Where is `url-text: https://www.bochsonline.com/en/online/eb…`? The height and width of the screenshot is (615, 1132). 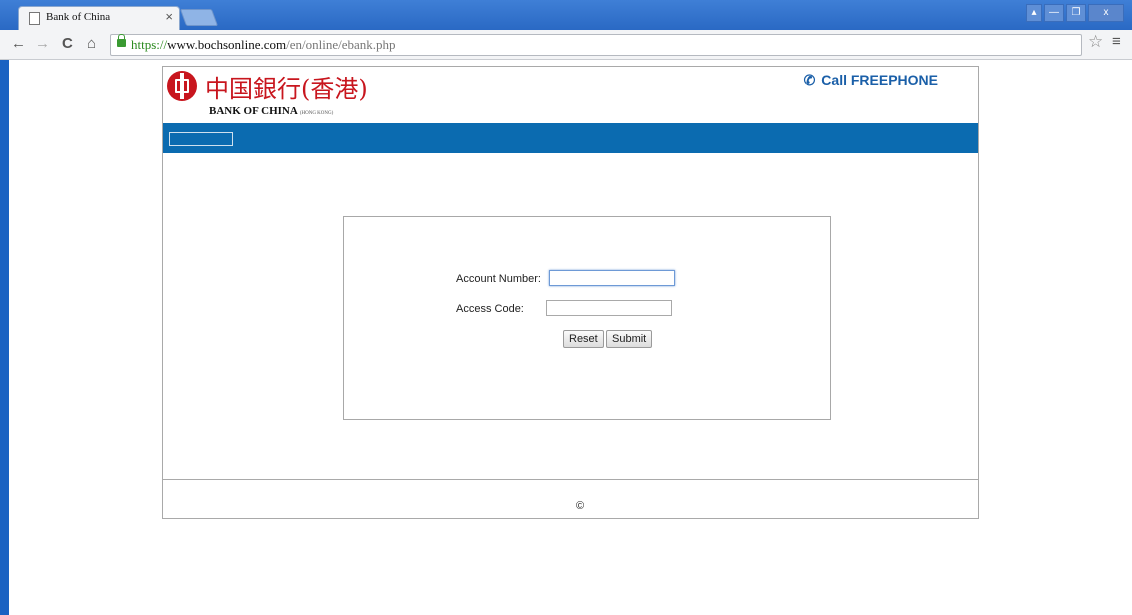
url-text: https://www.bochsonline.com/en/online/eb… is located at coordinates (263, 45).